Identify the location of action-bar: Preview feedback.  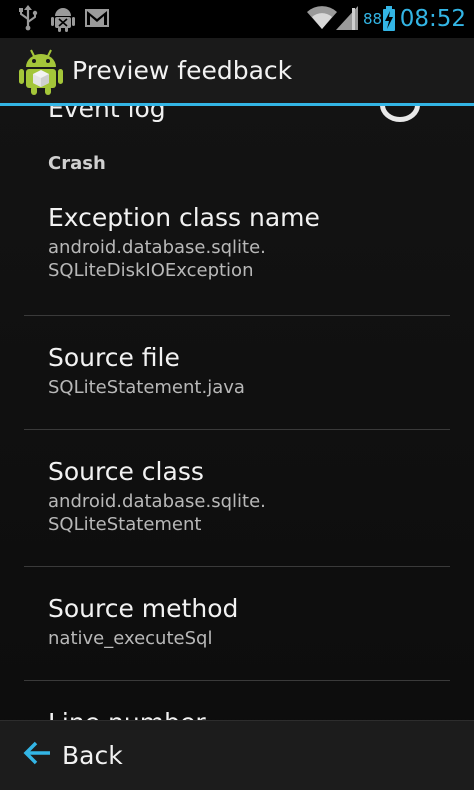
(237, 72).